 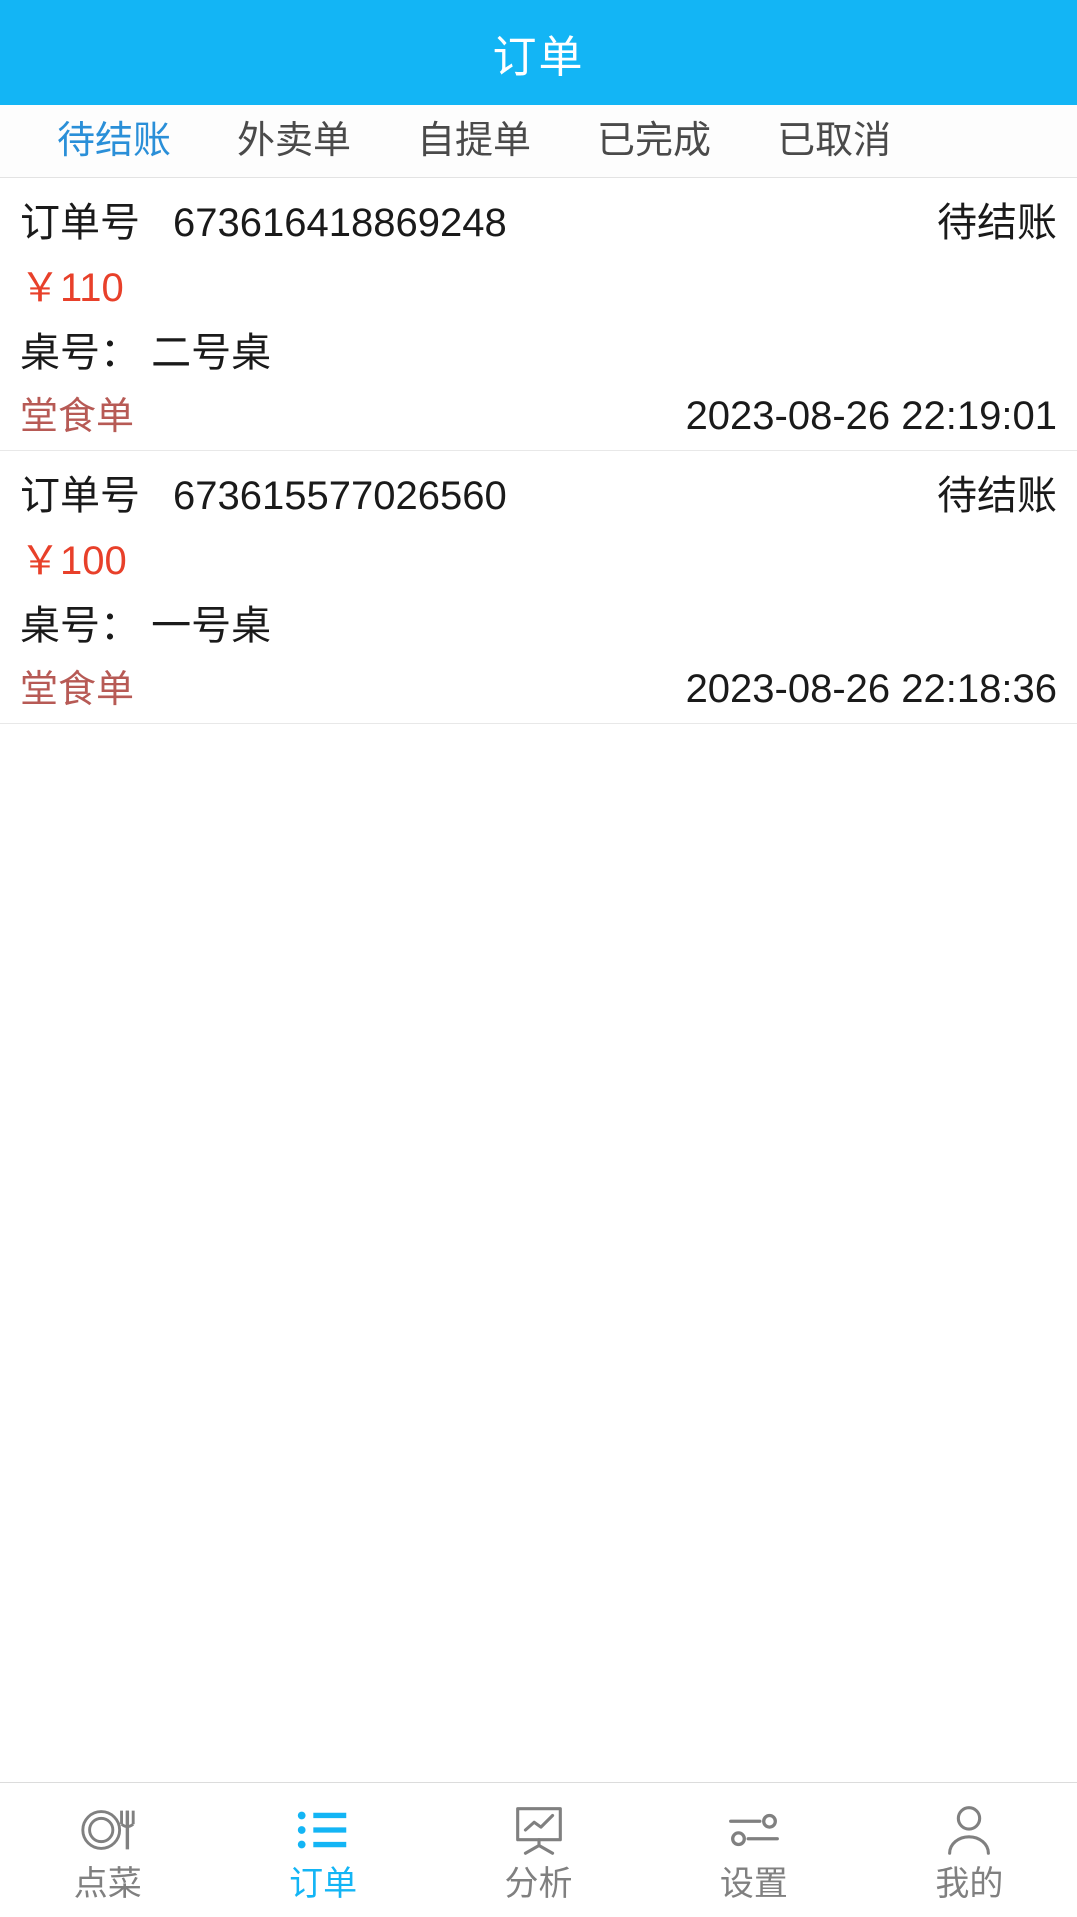 What do you see at coordinates (107, 1884) in the screenshot?
I see `nav-label: 点菜` at bounding box center [107, 1884].